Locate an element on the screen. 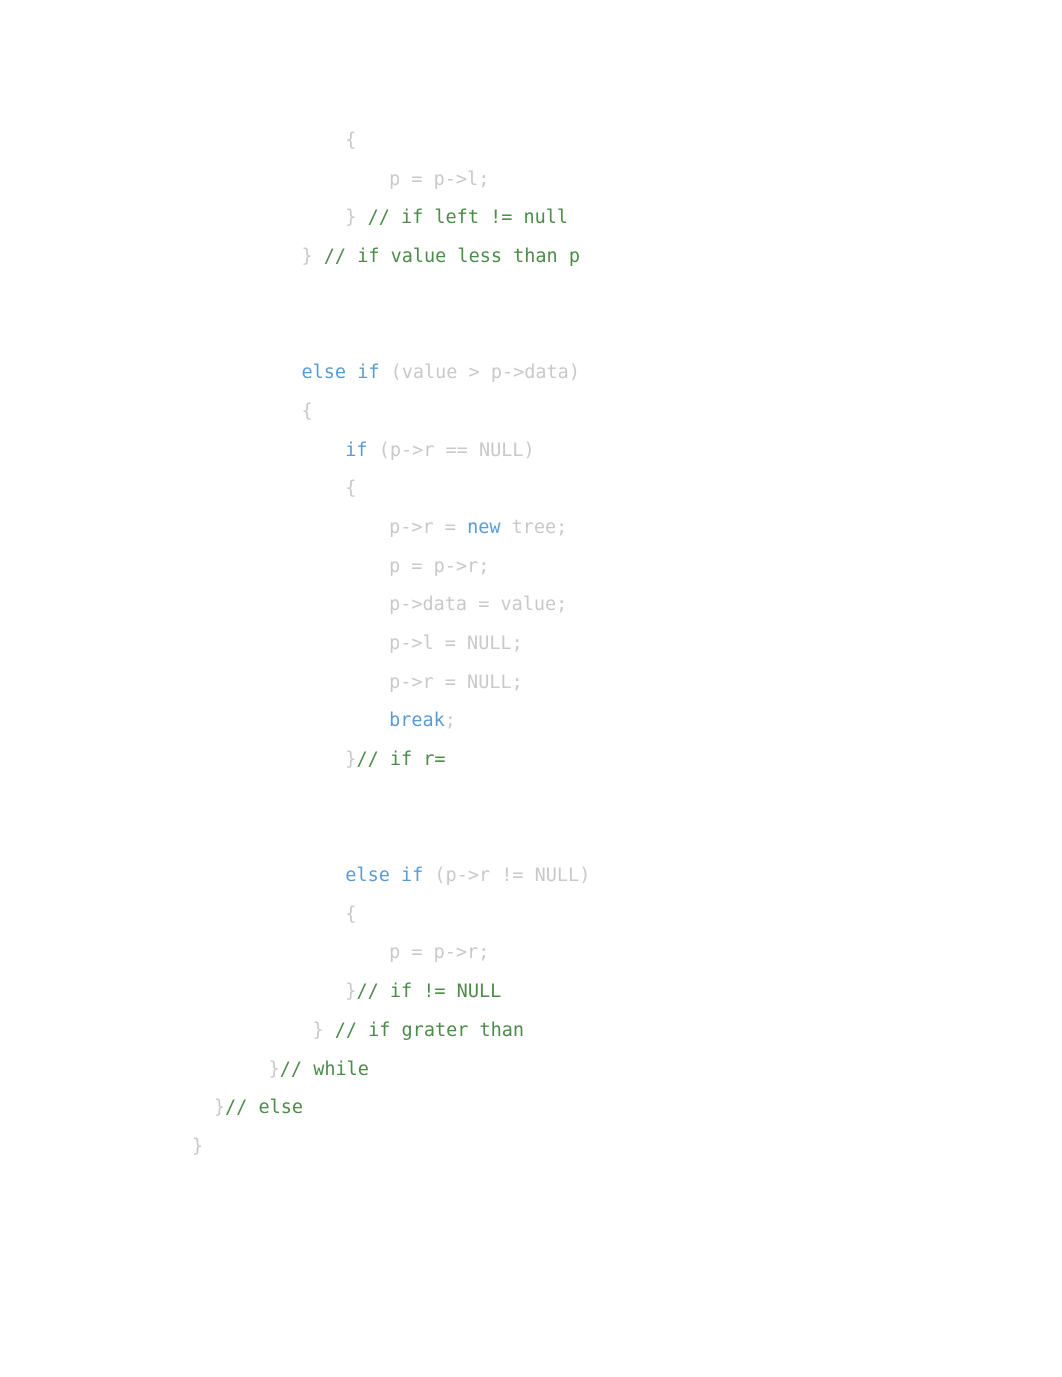 Image resolution: width=1062 pixels, height=1377 pixels. code-line: if (p->r == NULL) is located at coordinates (622, 451).